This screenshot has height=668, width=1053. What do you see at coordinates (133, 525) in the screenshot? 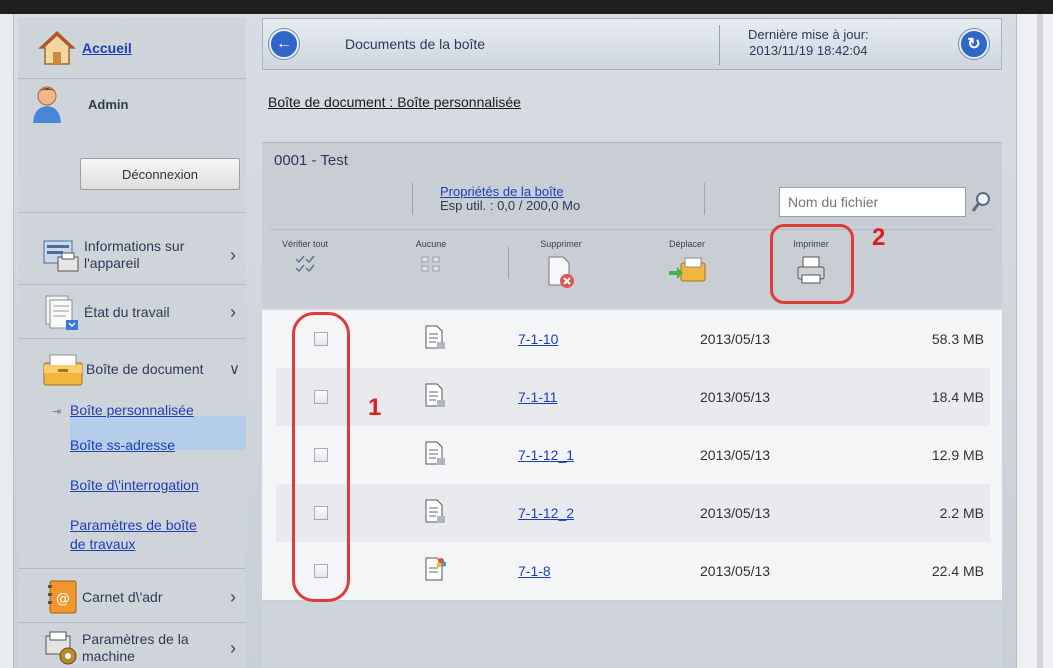
I see `submenu-label: Paramètres de boîte` at bounding box center [133, 525].